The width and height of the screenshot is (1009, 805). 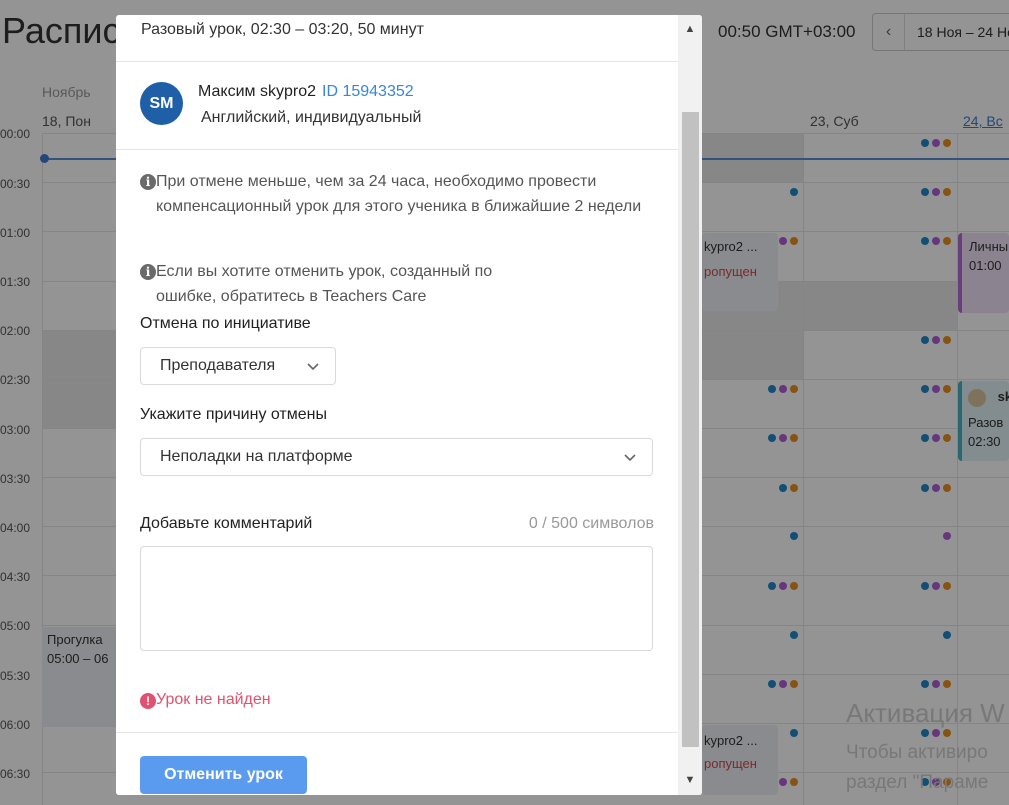 I want to click on modal-scrollbar: ▲ ▼, so click(x=690, y=405).